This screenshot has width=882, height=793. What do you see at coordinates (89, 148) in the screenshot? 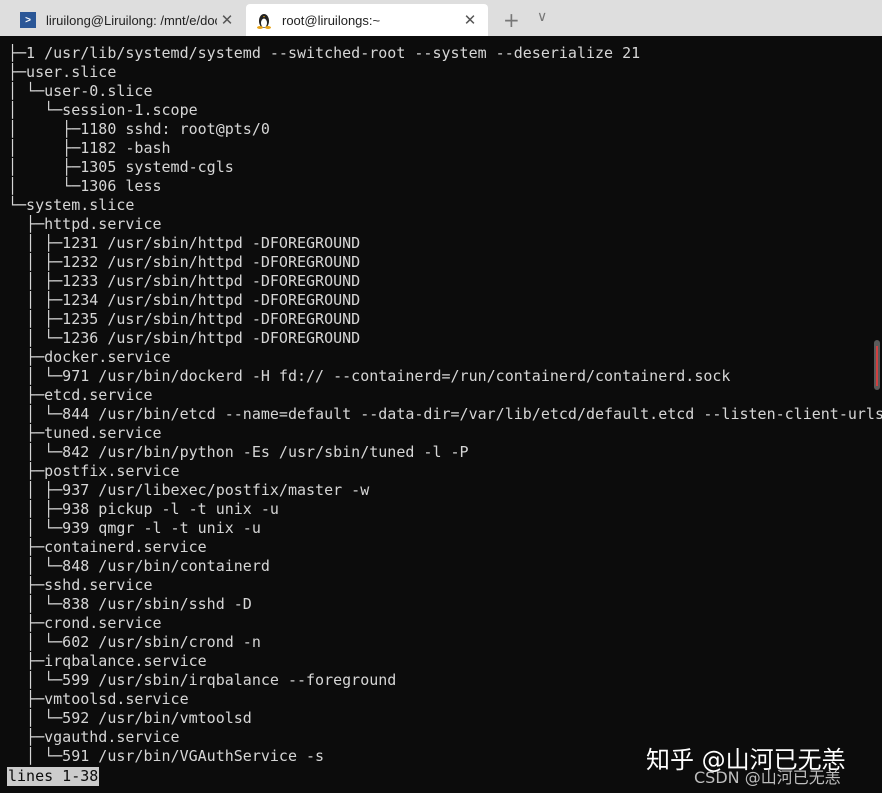
I see `terminal-line: │ ├─1182 -bash` at bounding box center [89, 148].